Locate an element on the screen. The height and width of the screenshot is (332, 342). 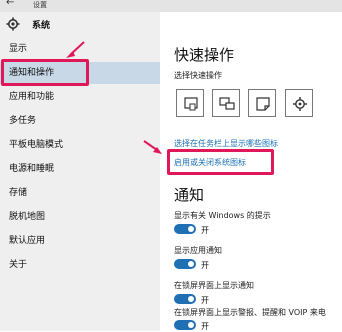
sidebar-item-about: 关于 is located at coordinates (80, 265).